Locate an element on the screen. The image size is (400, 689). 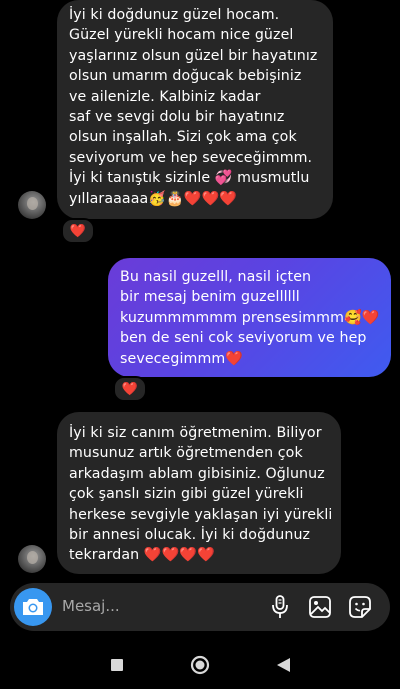
sticker-icon is located at coordinates (360, 607).